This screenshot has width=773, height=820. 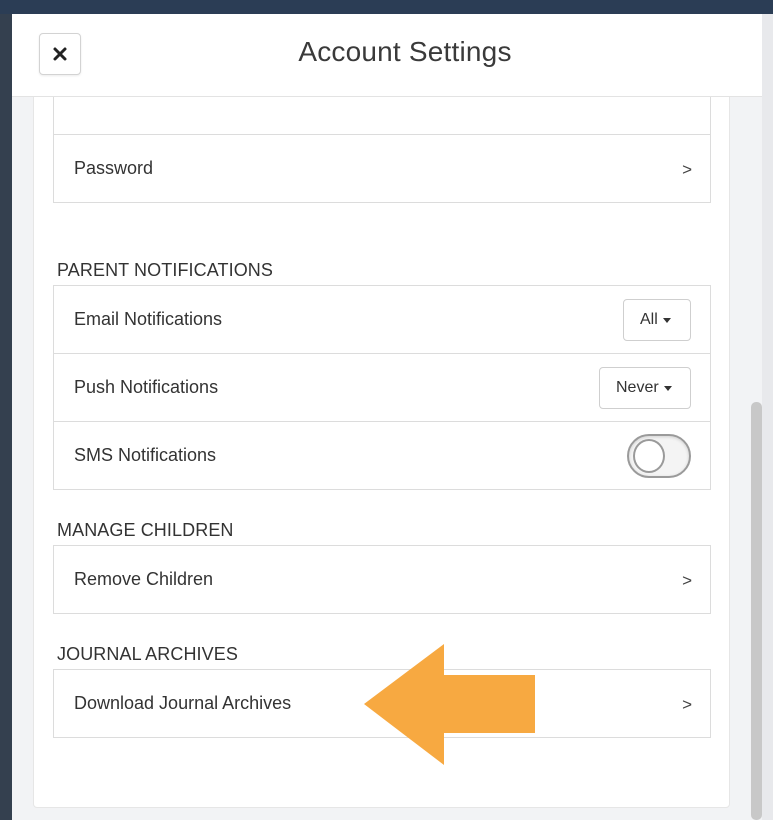 I want to click on parent-notifications-heading: PARENT NOTIFICATIONS, so click(x=165, y=270).